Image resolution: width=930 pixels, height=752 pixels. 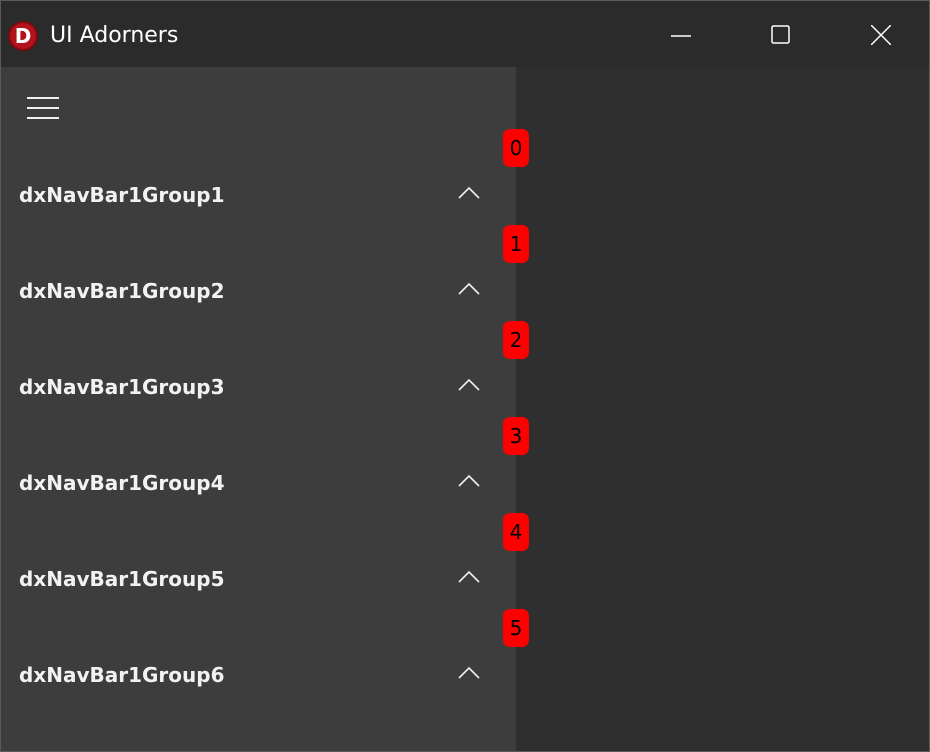 What do you see at coordinates (122, 483) in the screenshot?
I see `nav-group-label: dxNavBar1Group4` at bounding box center [122, 483].